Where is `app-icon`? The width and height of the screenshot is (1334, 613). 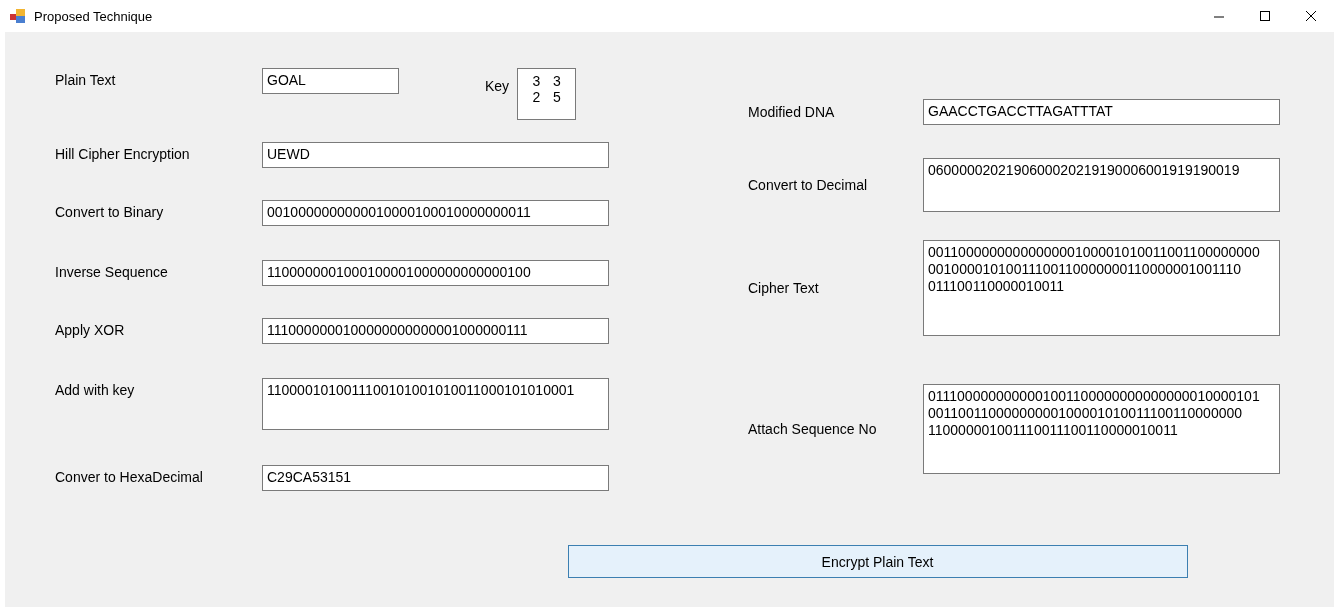 app-icon is located at coordinates (18, 16).